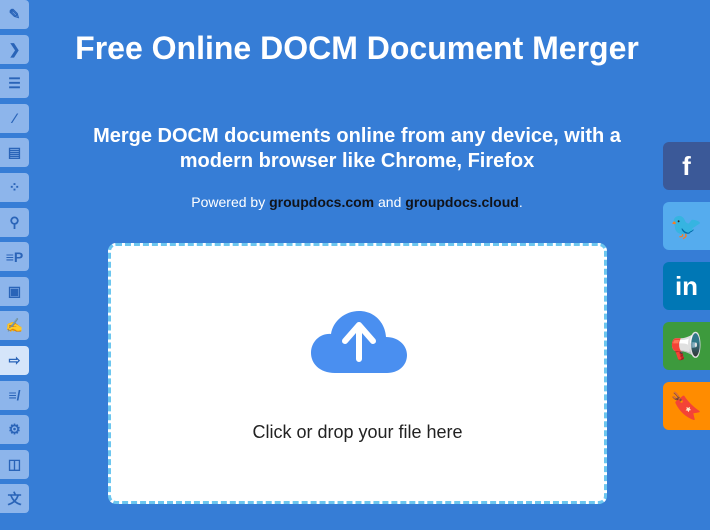 The height and width of the screenshot is (530, 710). I want to click on signature-icon: ⁄, so click(14, 118).